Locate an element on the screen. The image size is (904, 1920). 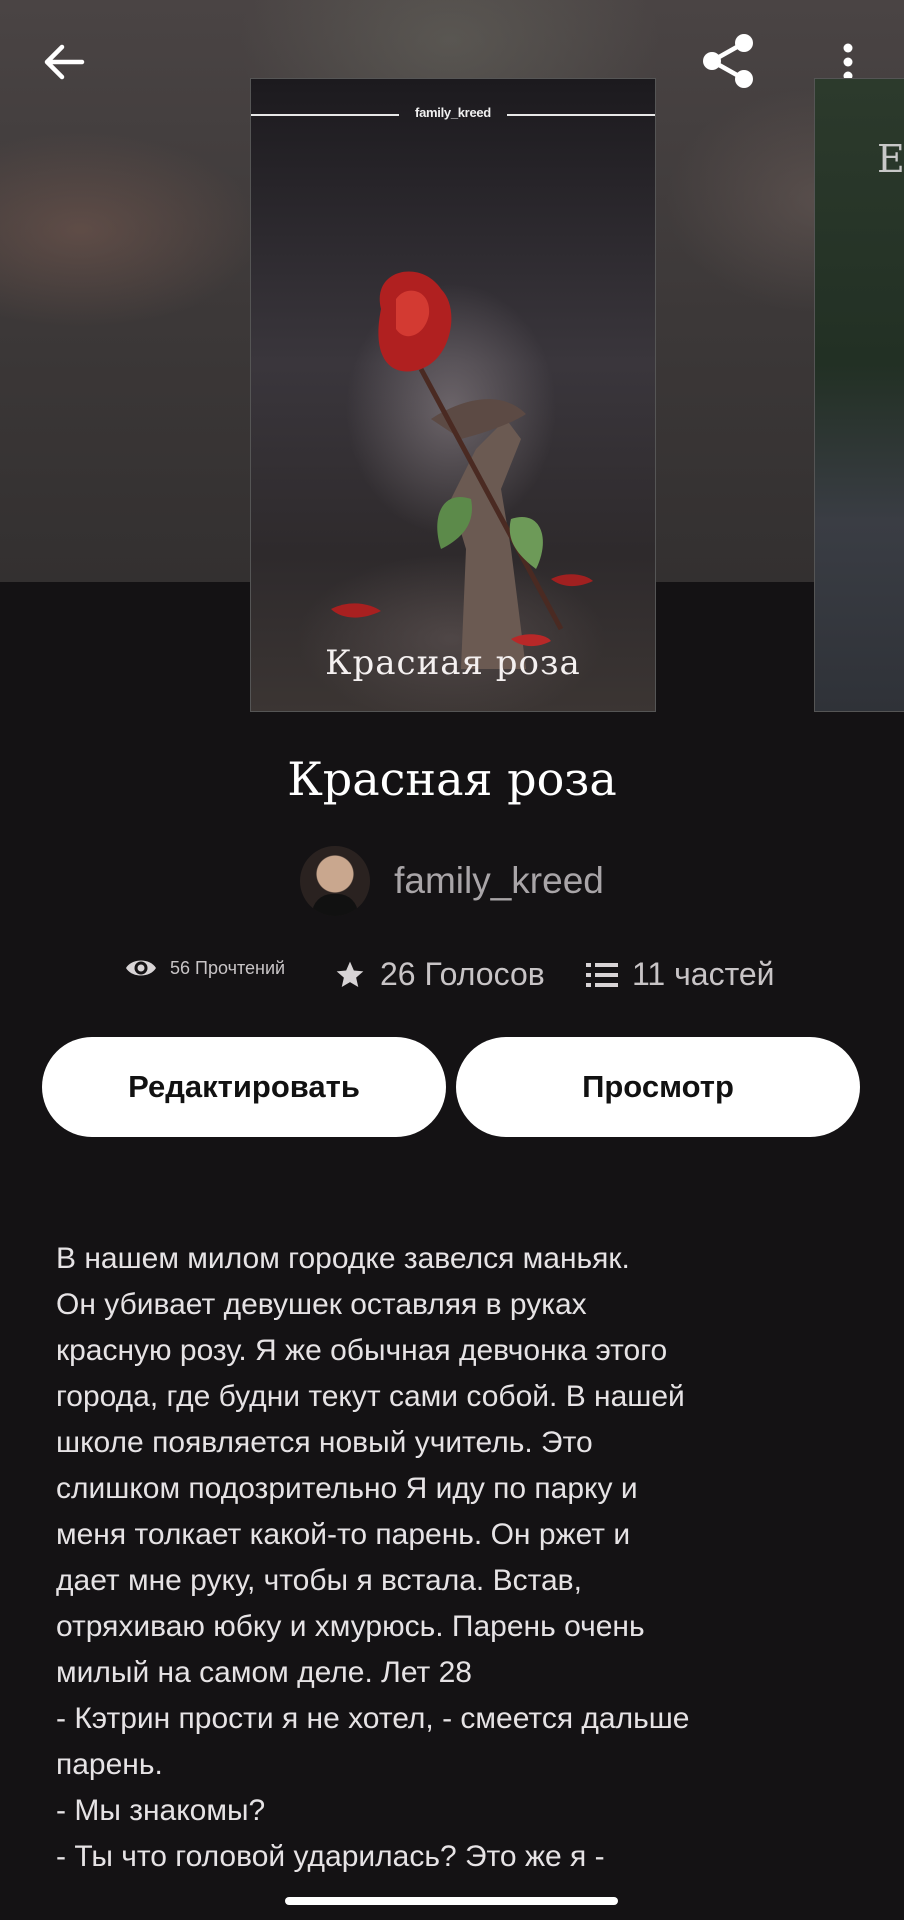
votes-stat: 26 Голосов is located at coordinates (439, 974).